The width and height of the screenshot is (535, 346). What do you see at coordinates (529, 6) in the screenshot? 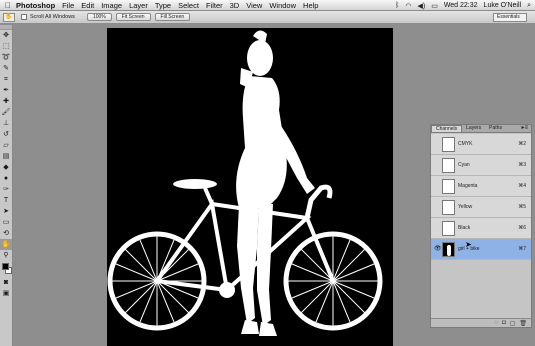
I see `spotlight-search-icon: ⌕` at bounding box center [529, 6].